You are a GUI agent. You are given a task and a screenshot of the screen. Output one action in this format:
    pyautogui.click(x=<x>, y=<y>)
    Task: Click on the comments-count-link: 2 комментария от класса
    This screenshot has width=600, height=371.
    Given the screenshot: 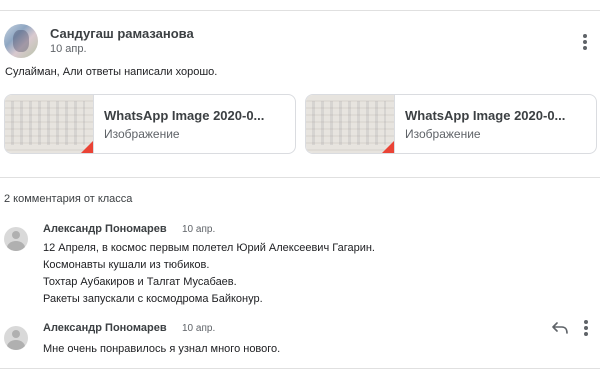 What is the action you would take?
    pyautogui.click(x=68, y=199)
    